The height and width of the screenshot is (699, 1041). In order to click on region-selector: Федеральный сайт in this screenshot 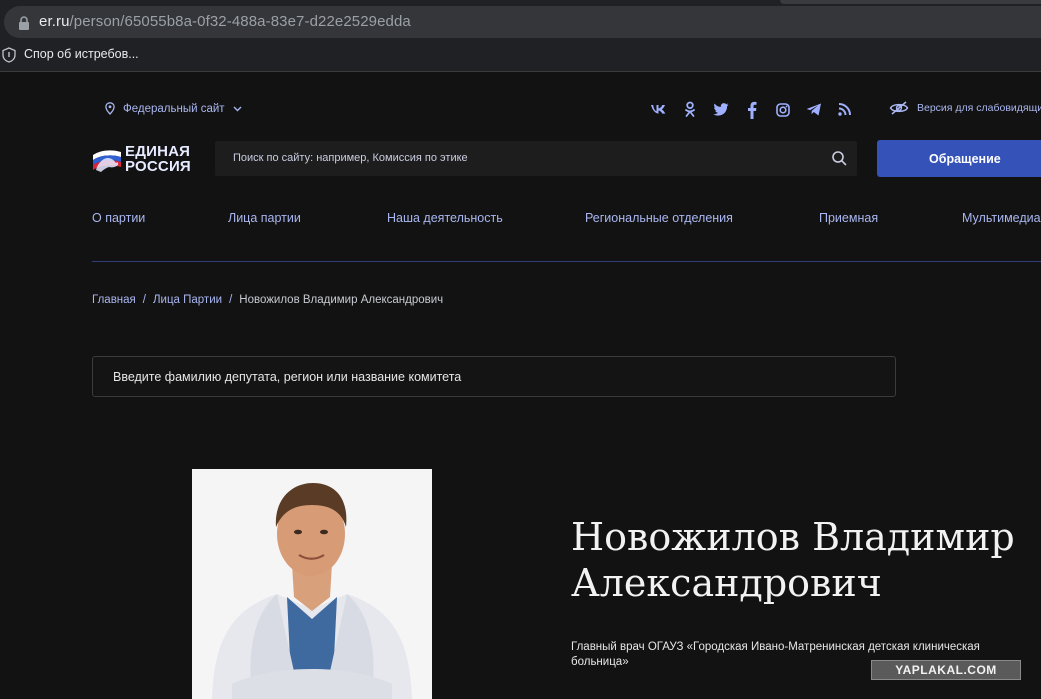, I will do `click(173, 108)`.